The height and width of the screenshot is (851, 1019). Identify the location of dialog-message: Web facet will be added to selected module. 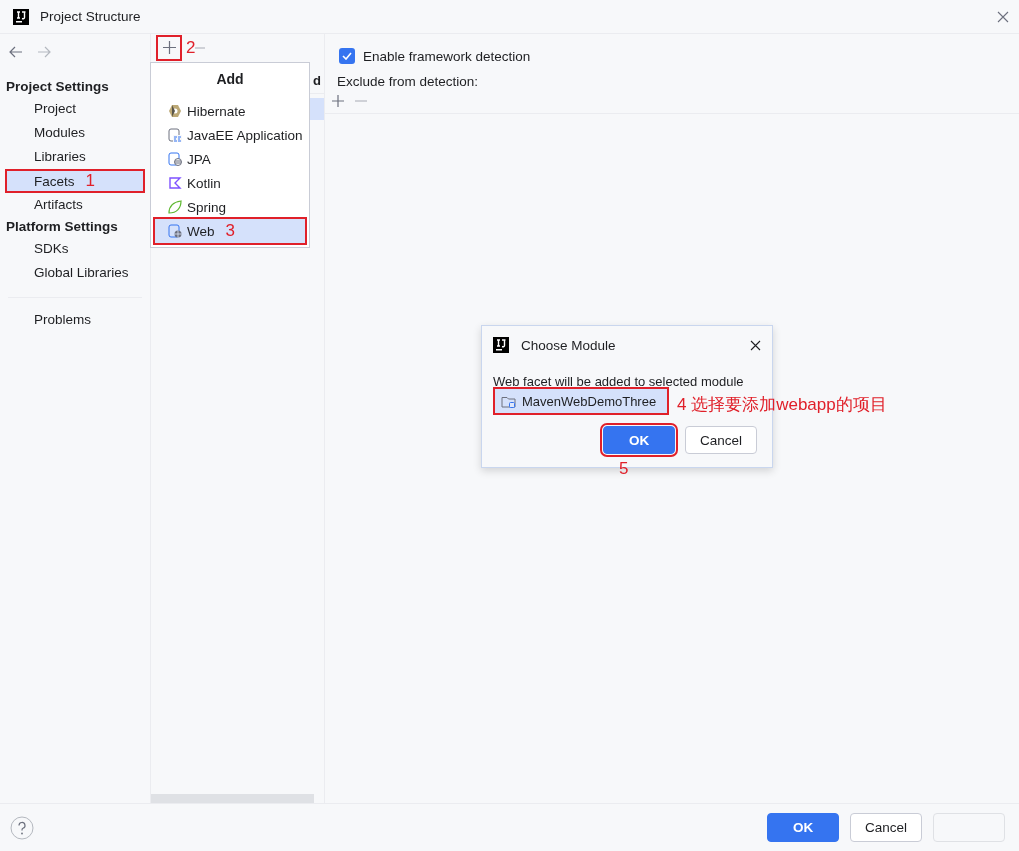
(619, 381).